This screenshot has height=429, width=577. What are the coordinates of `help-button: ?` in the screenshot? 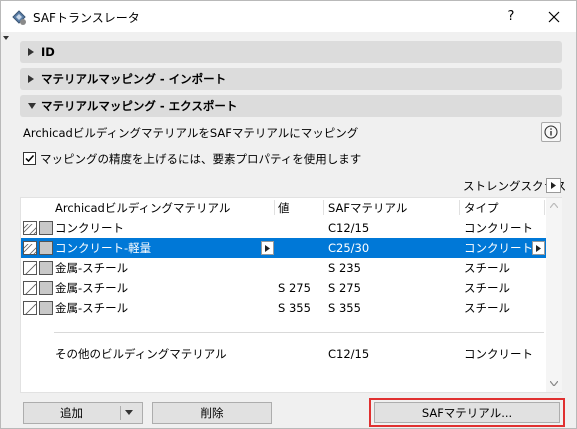 It's located at (511, 17).